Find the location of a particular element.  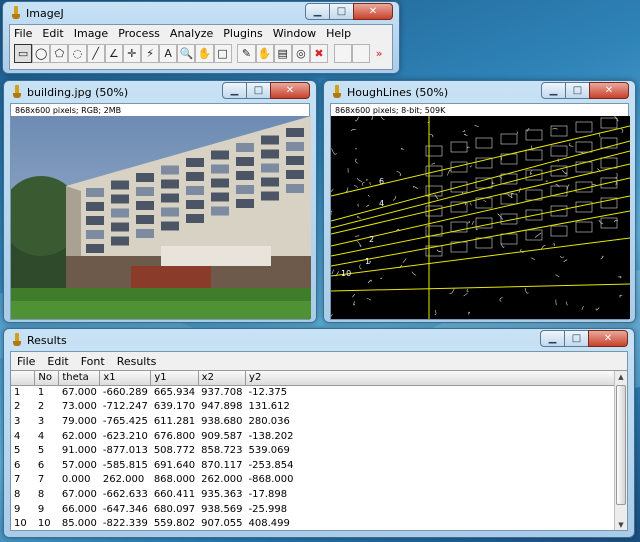

title-bar: building.jpg (50%) ▁ □ ✕ is located at coordinates (160, 92).